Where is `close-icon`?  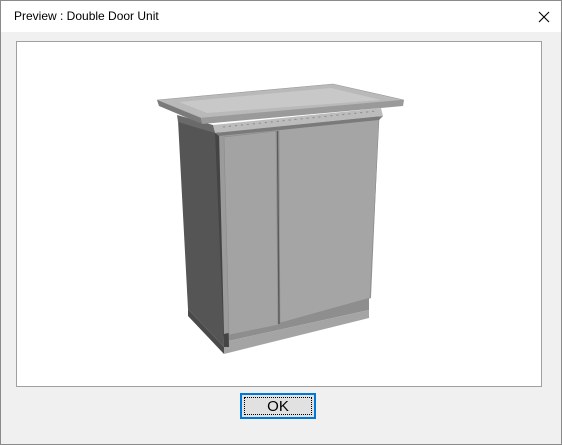
close-icon is located at coordinates (544, 16).